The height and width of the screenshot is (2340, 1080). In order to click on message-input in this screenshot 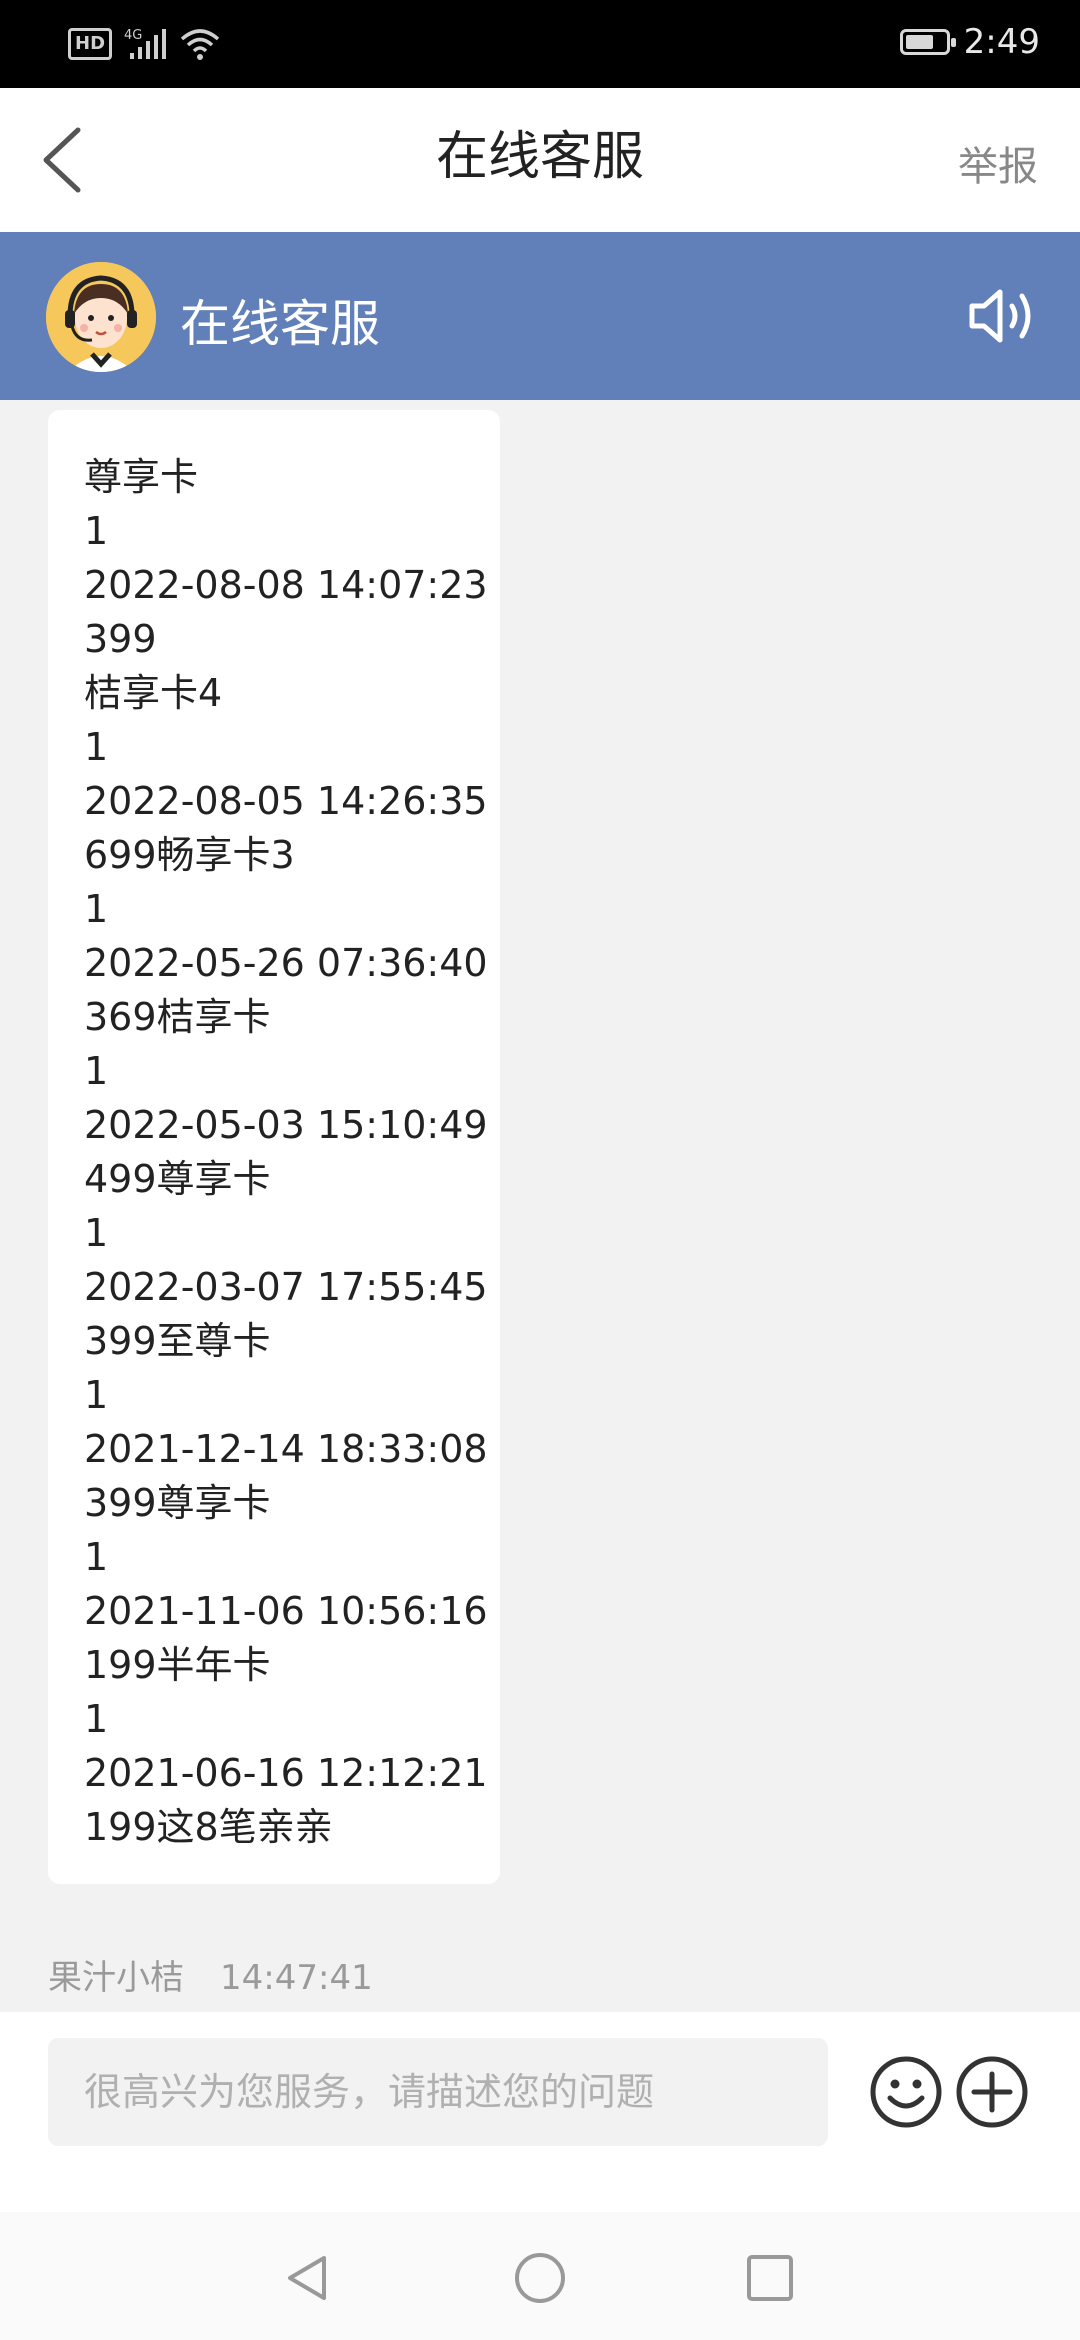, I will do `click(438, 2092)`.